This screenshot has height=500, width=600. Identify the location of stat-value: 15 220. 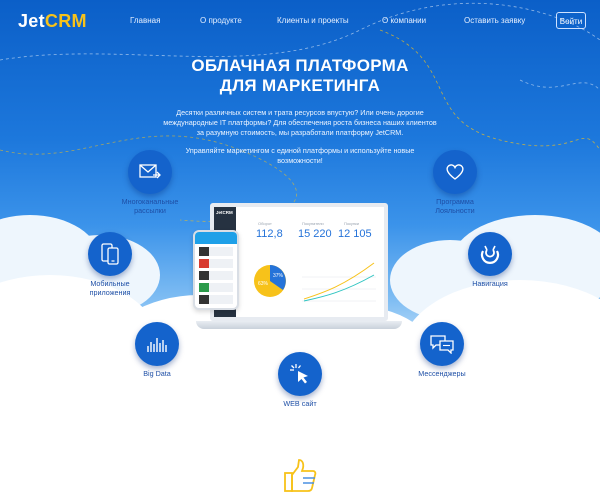
(315, 234).